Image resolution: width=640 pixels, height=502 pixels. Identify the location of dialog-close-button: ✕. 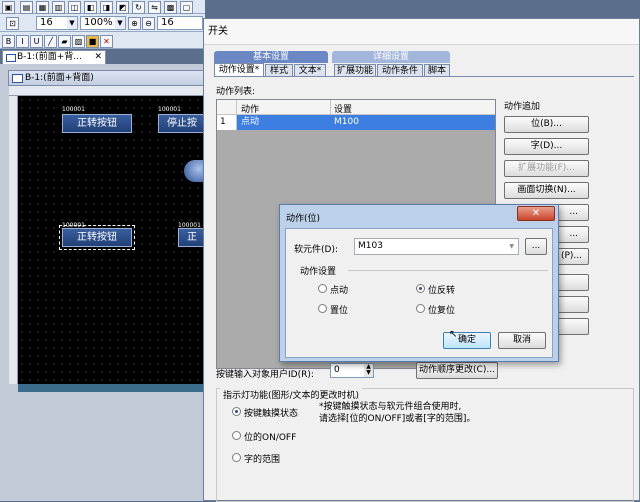
(536, 213).